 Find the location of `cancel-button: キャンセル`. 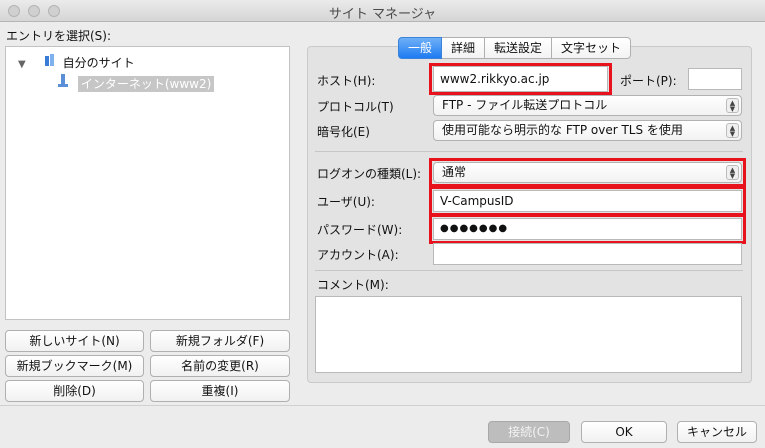

cancel-button: キャンセル is located at coordinates (717, 432).